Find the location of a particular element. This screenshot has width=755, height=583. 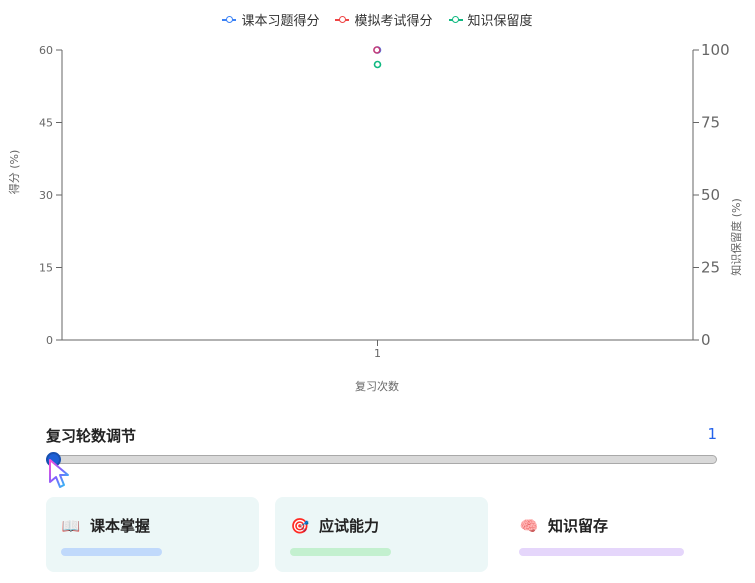

x-axis-label: 复习次数 is located at coordinates (377, 386).